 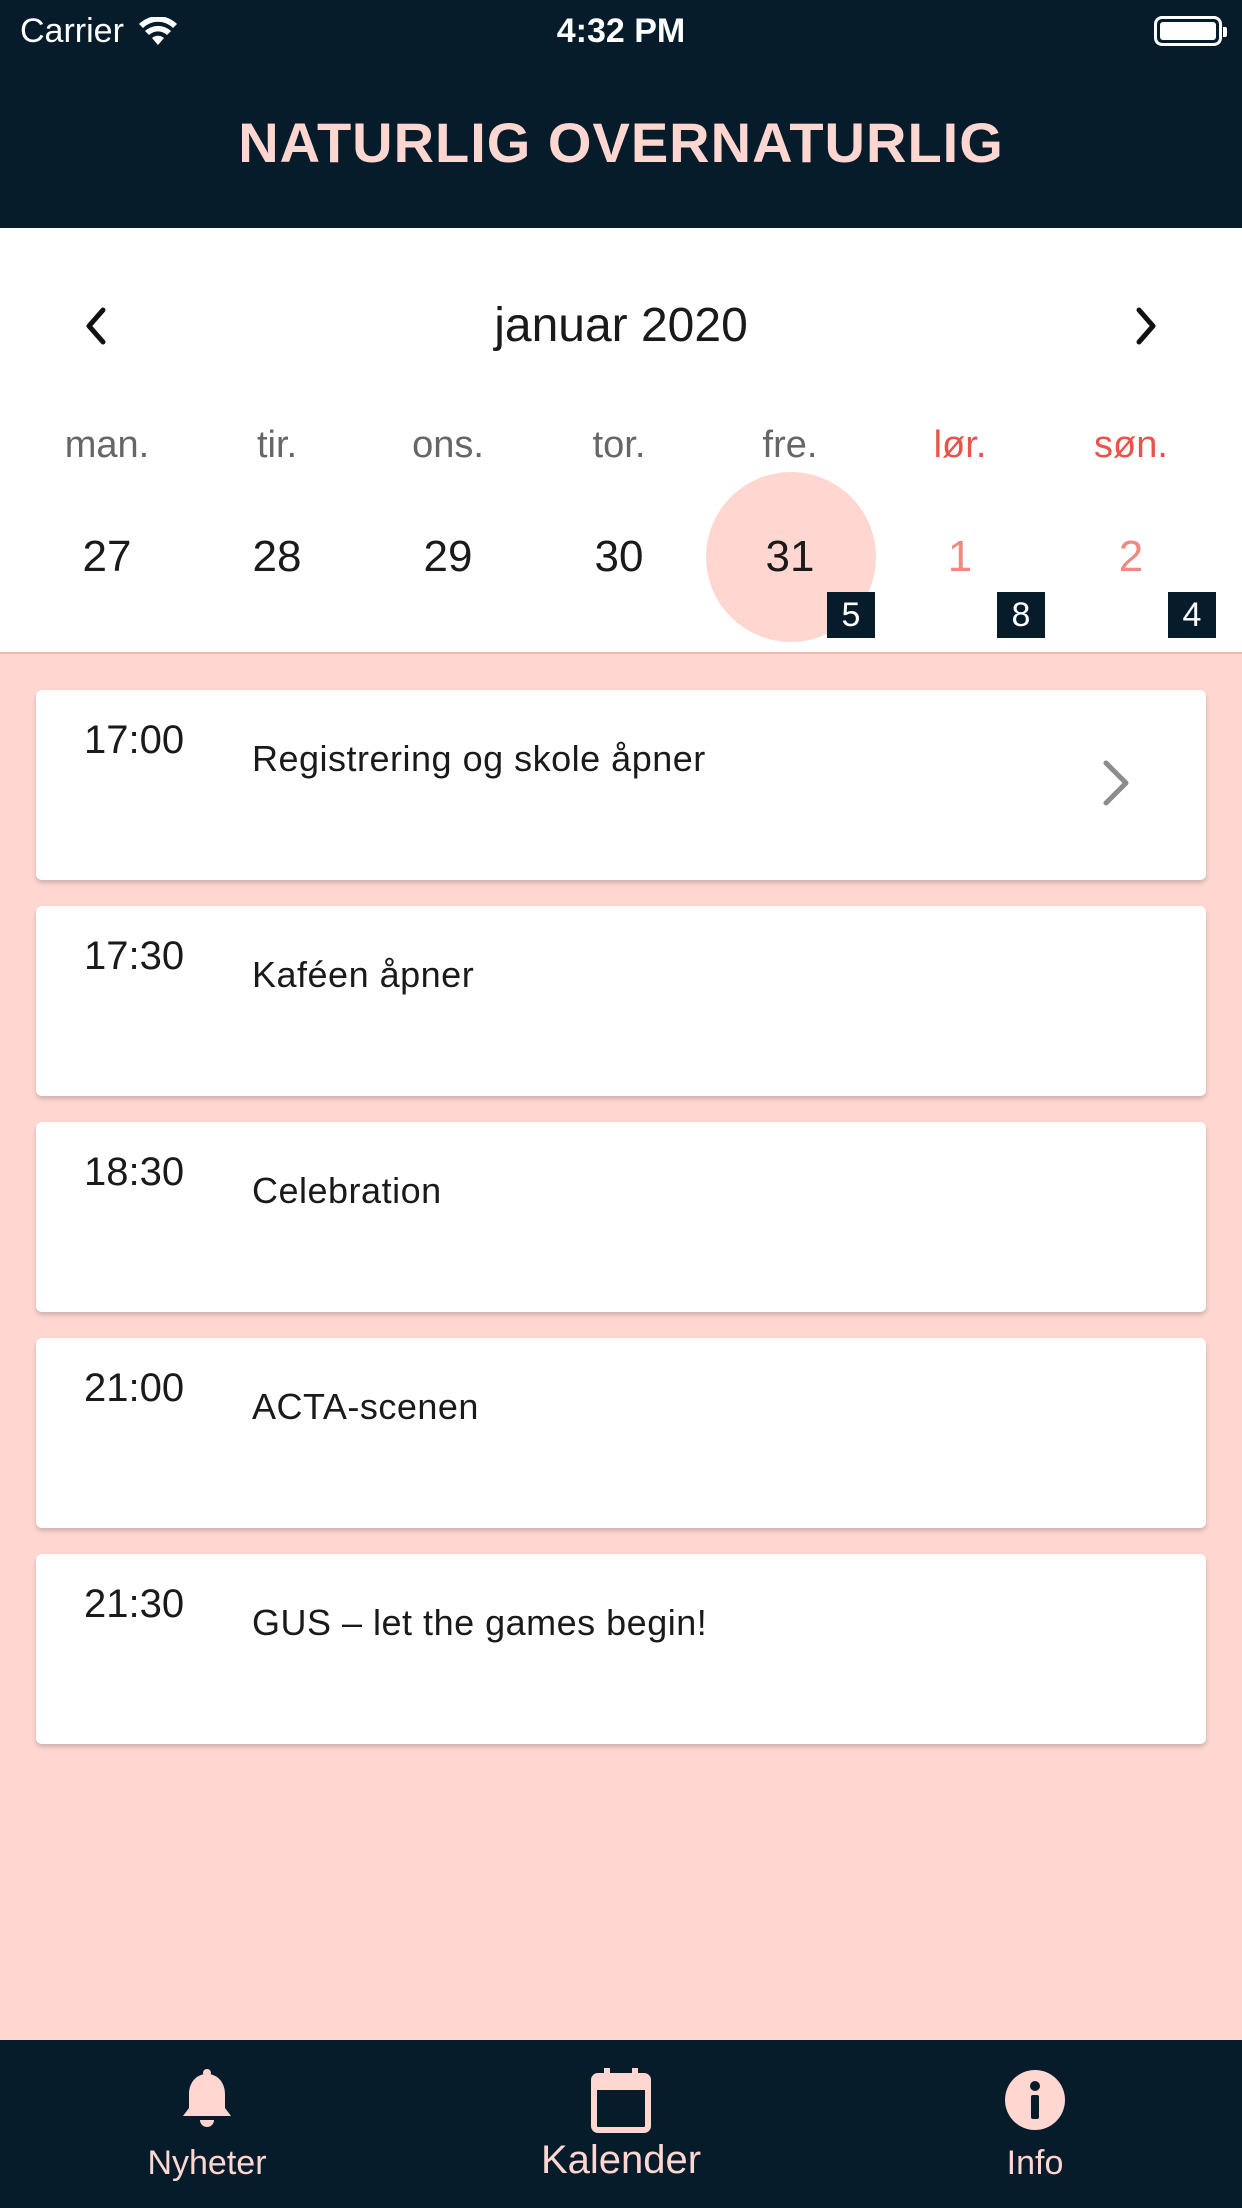 What do you see at coordinates (790, 445) in the screenshot?
I see `weekday-label: fre.` at bounding box center [790, 445].